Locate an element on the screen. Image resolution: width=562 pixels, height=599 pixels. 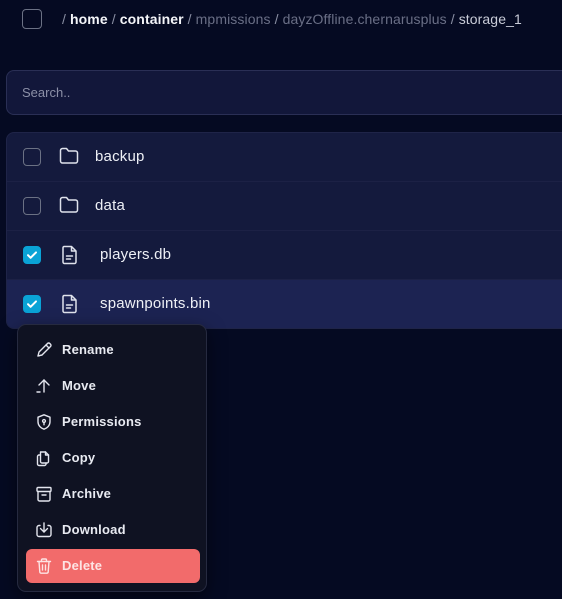
pencil-icon is located at coordinates (44, 352).